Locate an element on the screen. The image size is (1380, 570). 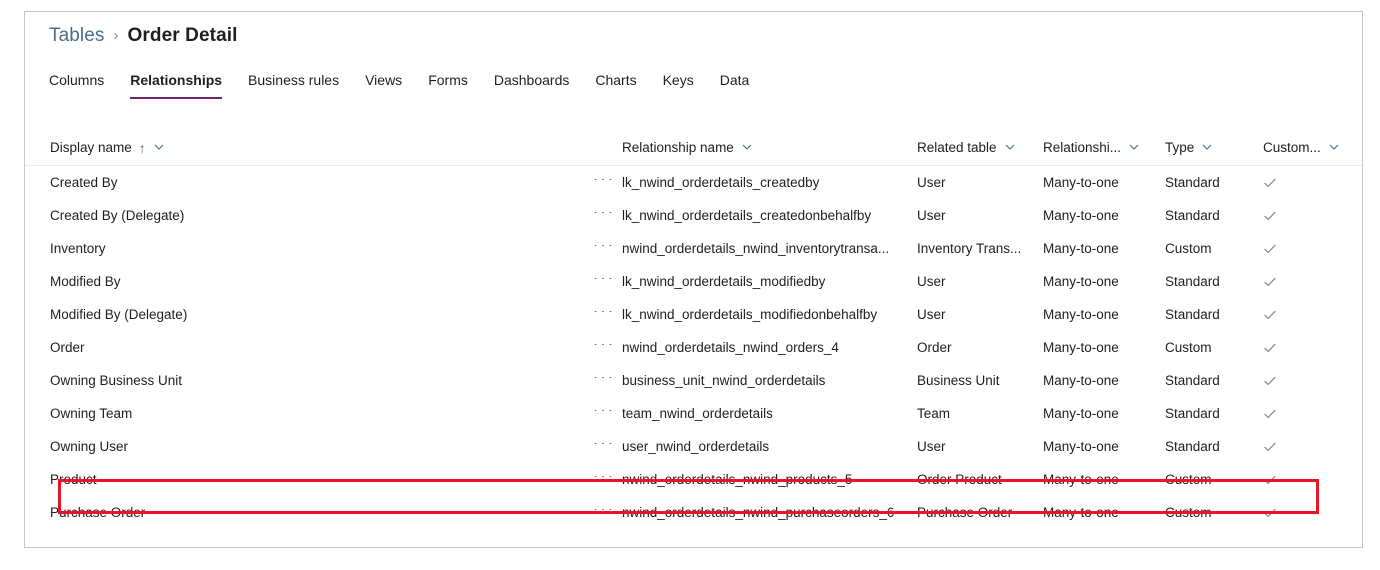
column-header-display-name: Display name ↑ is located at coordinates (290, 147).